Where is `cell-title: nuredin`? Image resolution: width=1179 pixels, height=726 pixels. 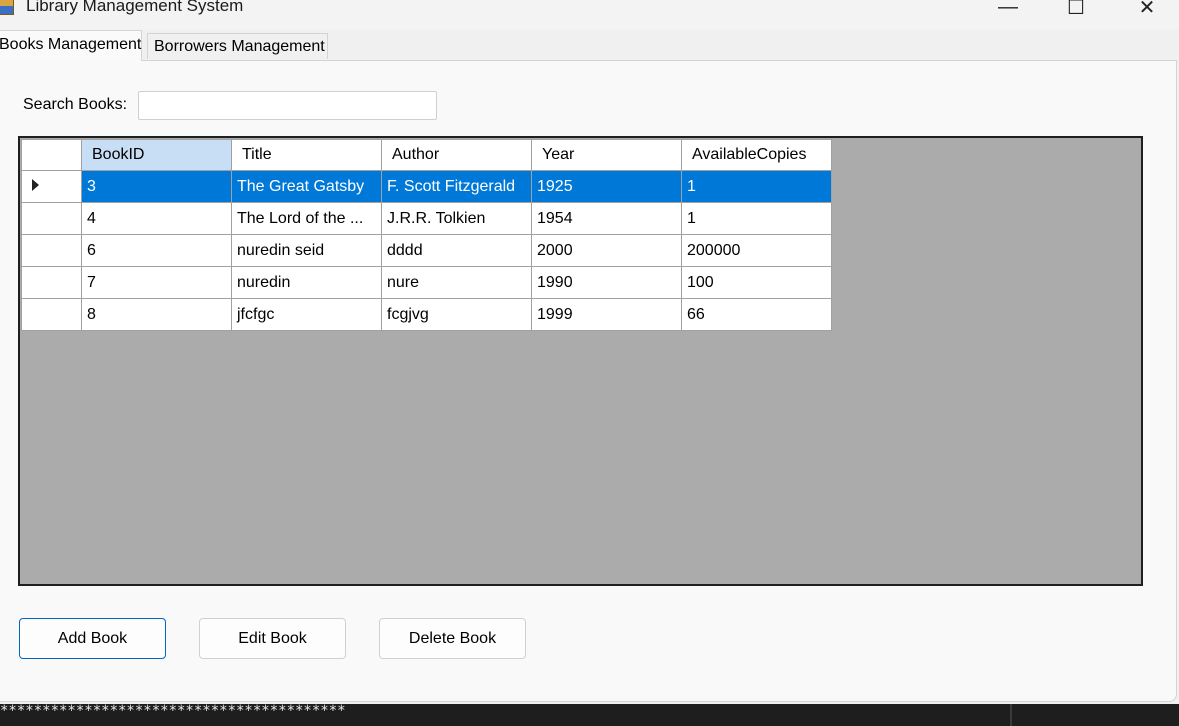 cell-title: nuredin is located at coordinates (306, 282).